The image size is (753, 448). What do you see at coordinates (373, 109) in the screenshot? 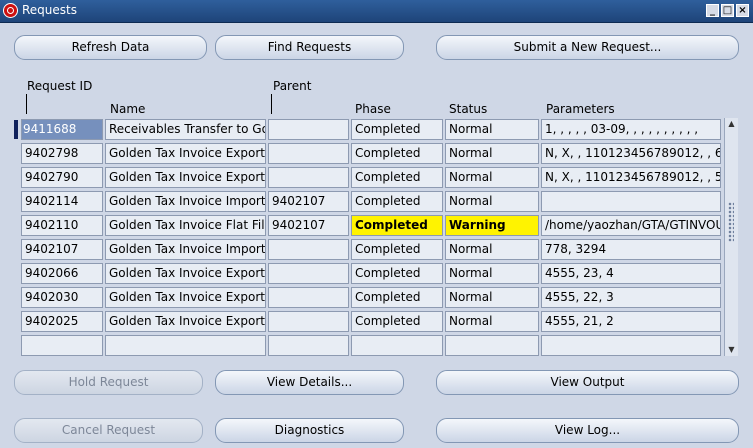
I see `phase-header: Phase` at bounding box center [373, 109].